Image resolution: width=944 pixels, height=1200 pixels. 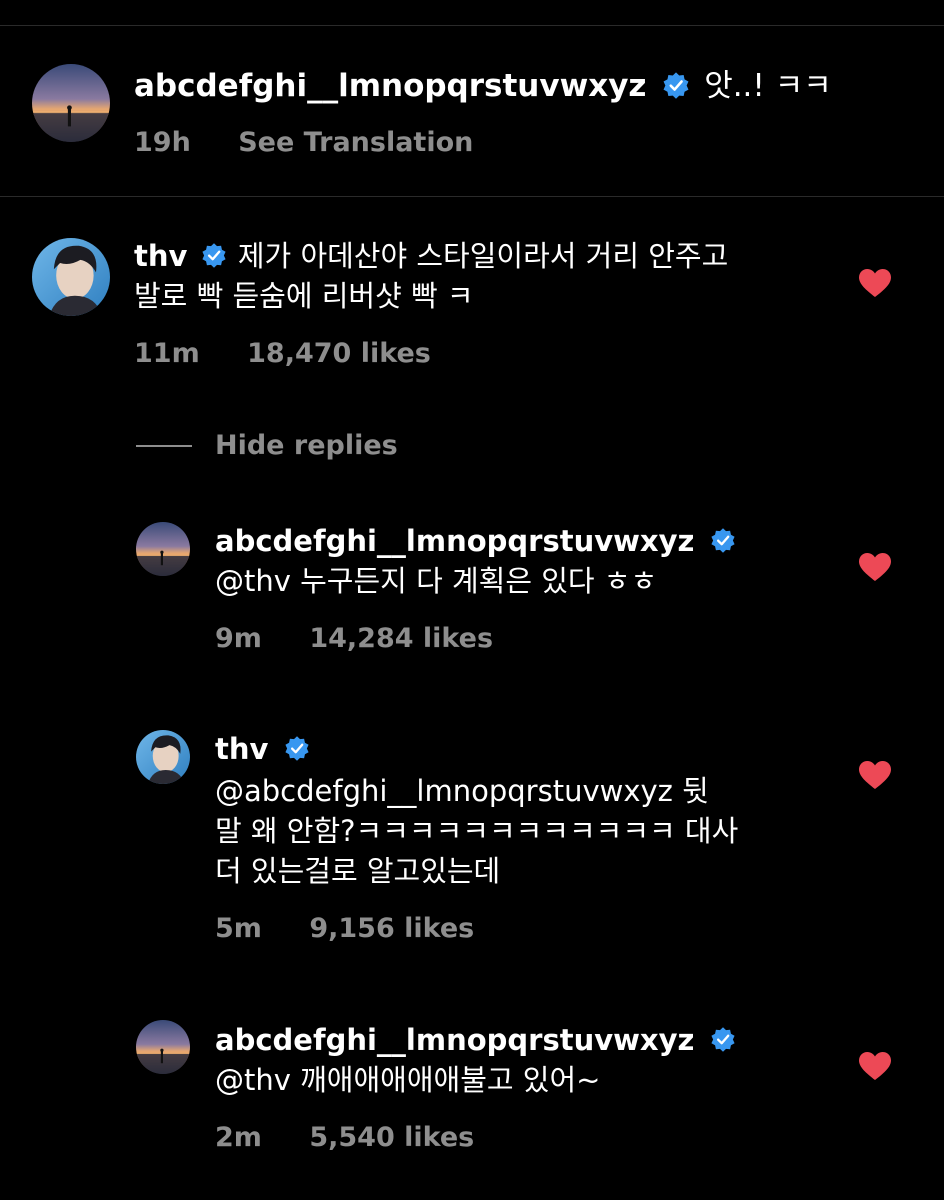 I want to click on reply1-text: @thv 누구든지 다 계획은 있다 ㅎㅎ, so click(x=436, y=581).